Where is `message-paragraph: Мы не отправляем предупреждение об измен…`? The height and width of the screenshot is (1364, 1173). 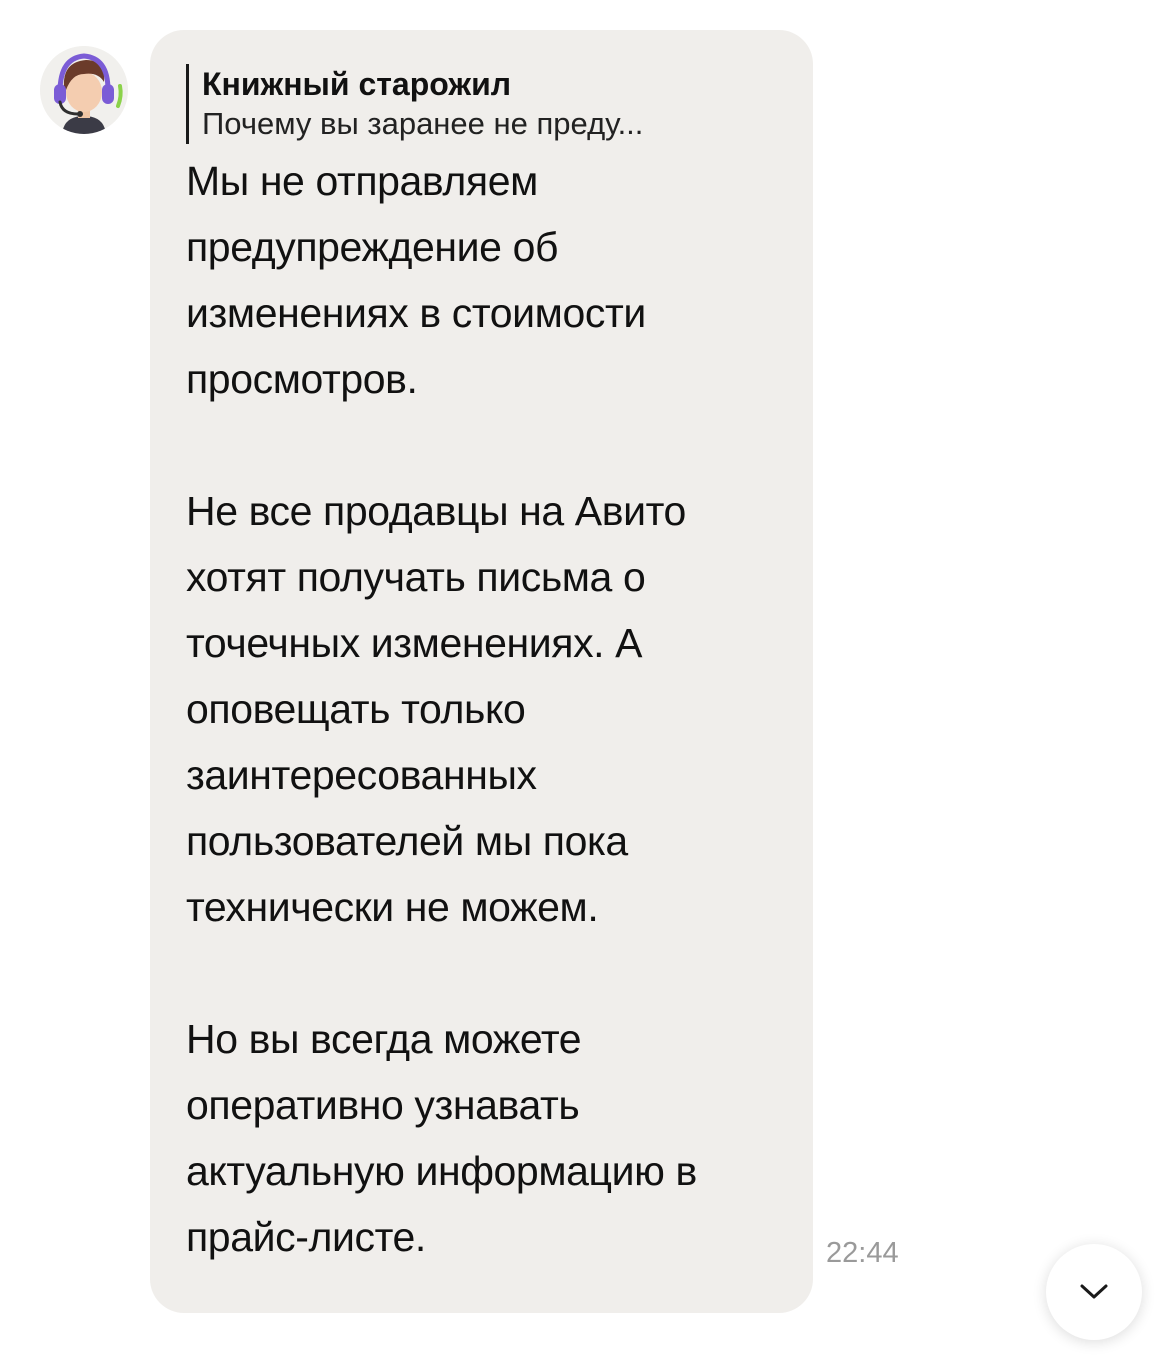
message-paragraph: Мы не отправляем предупреждение об измен… is located at coordinates (484, 280).